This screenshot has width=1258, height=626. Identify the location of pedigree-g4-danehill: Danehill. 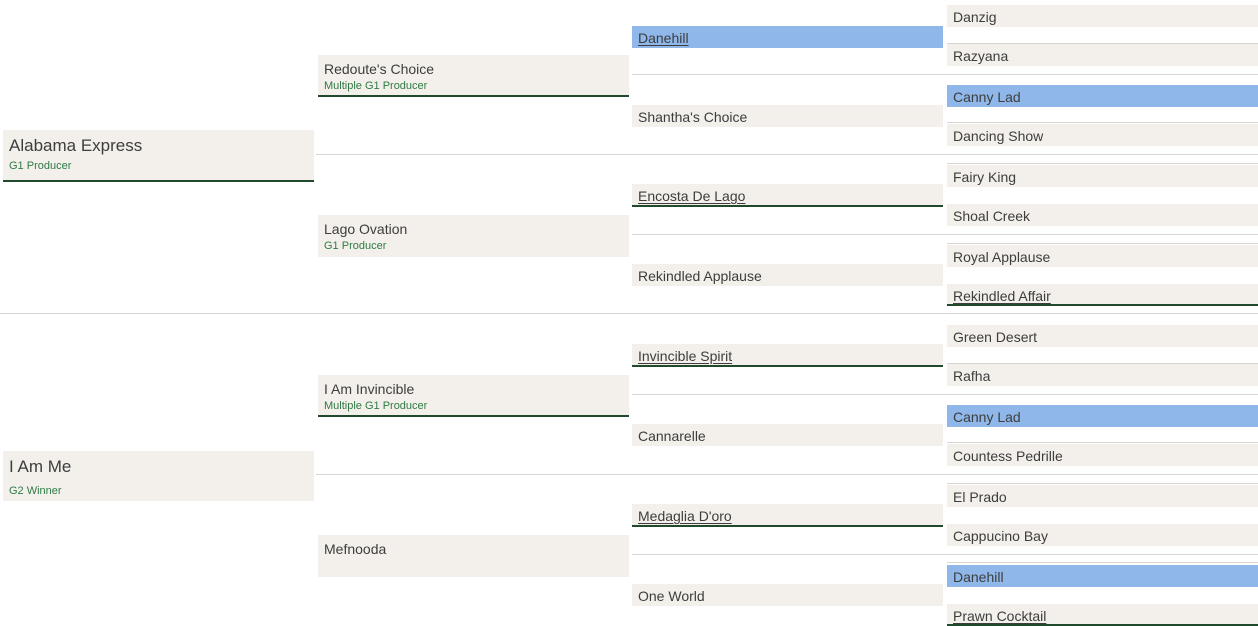
(1102, 576).